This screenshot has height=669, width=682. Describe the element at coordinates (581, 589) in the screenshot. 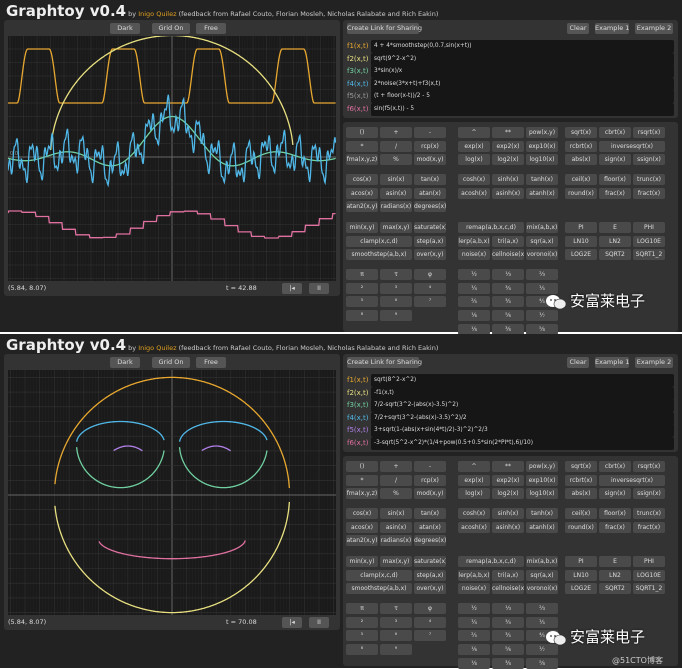

I see `key-button: LOG2E` at that location.